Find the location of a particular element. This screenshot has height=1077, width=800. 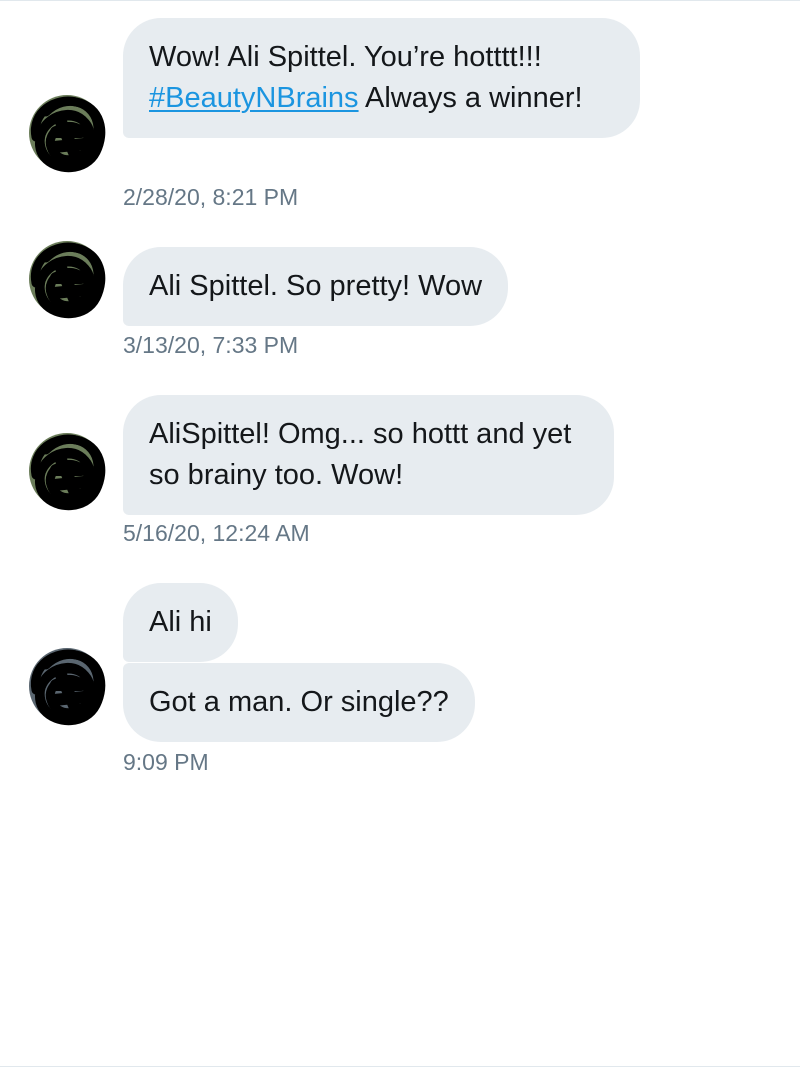

message-text: Got a man. Or single?? is located at coordinates (299, 702).